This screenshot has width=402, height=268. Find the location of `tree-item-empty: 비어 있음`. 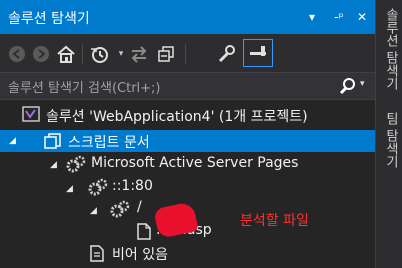

tree-item-empty: 비어 있음 is located at coordinates (140, 255).